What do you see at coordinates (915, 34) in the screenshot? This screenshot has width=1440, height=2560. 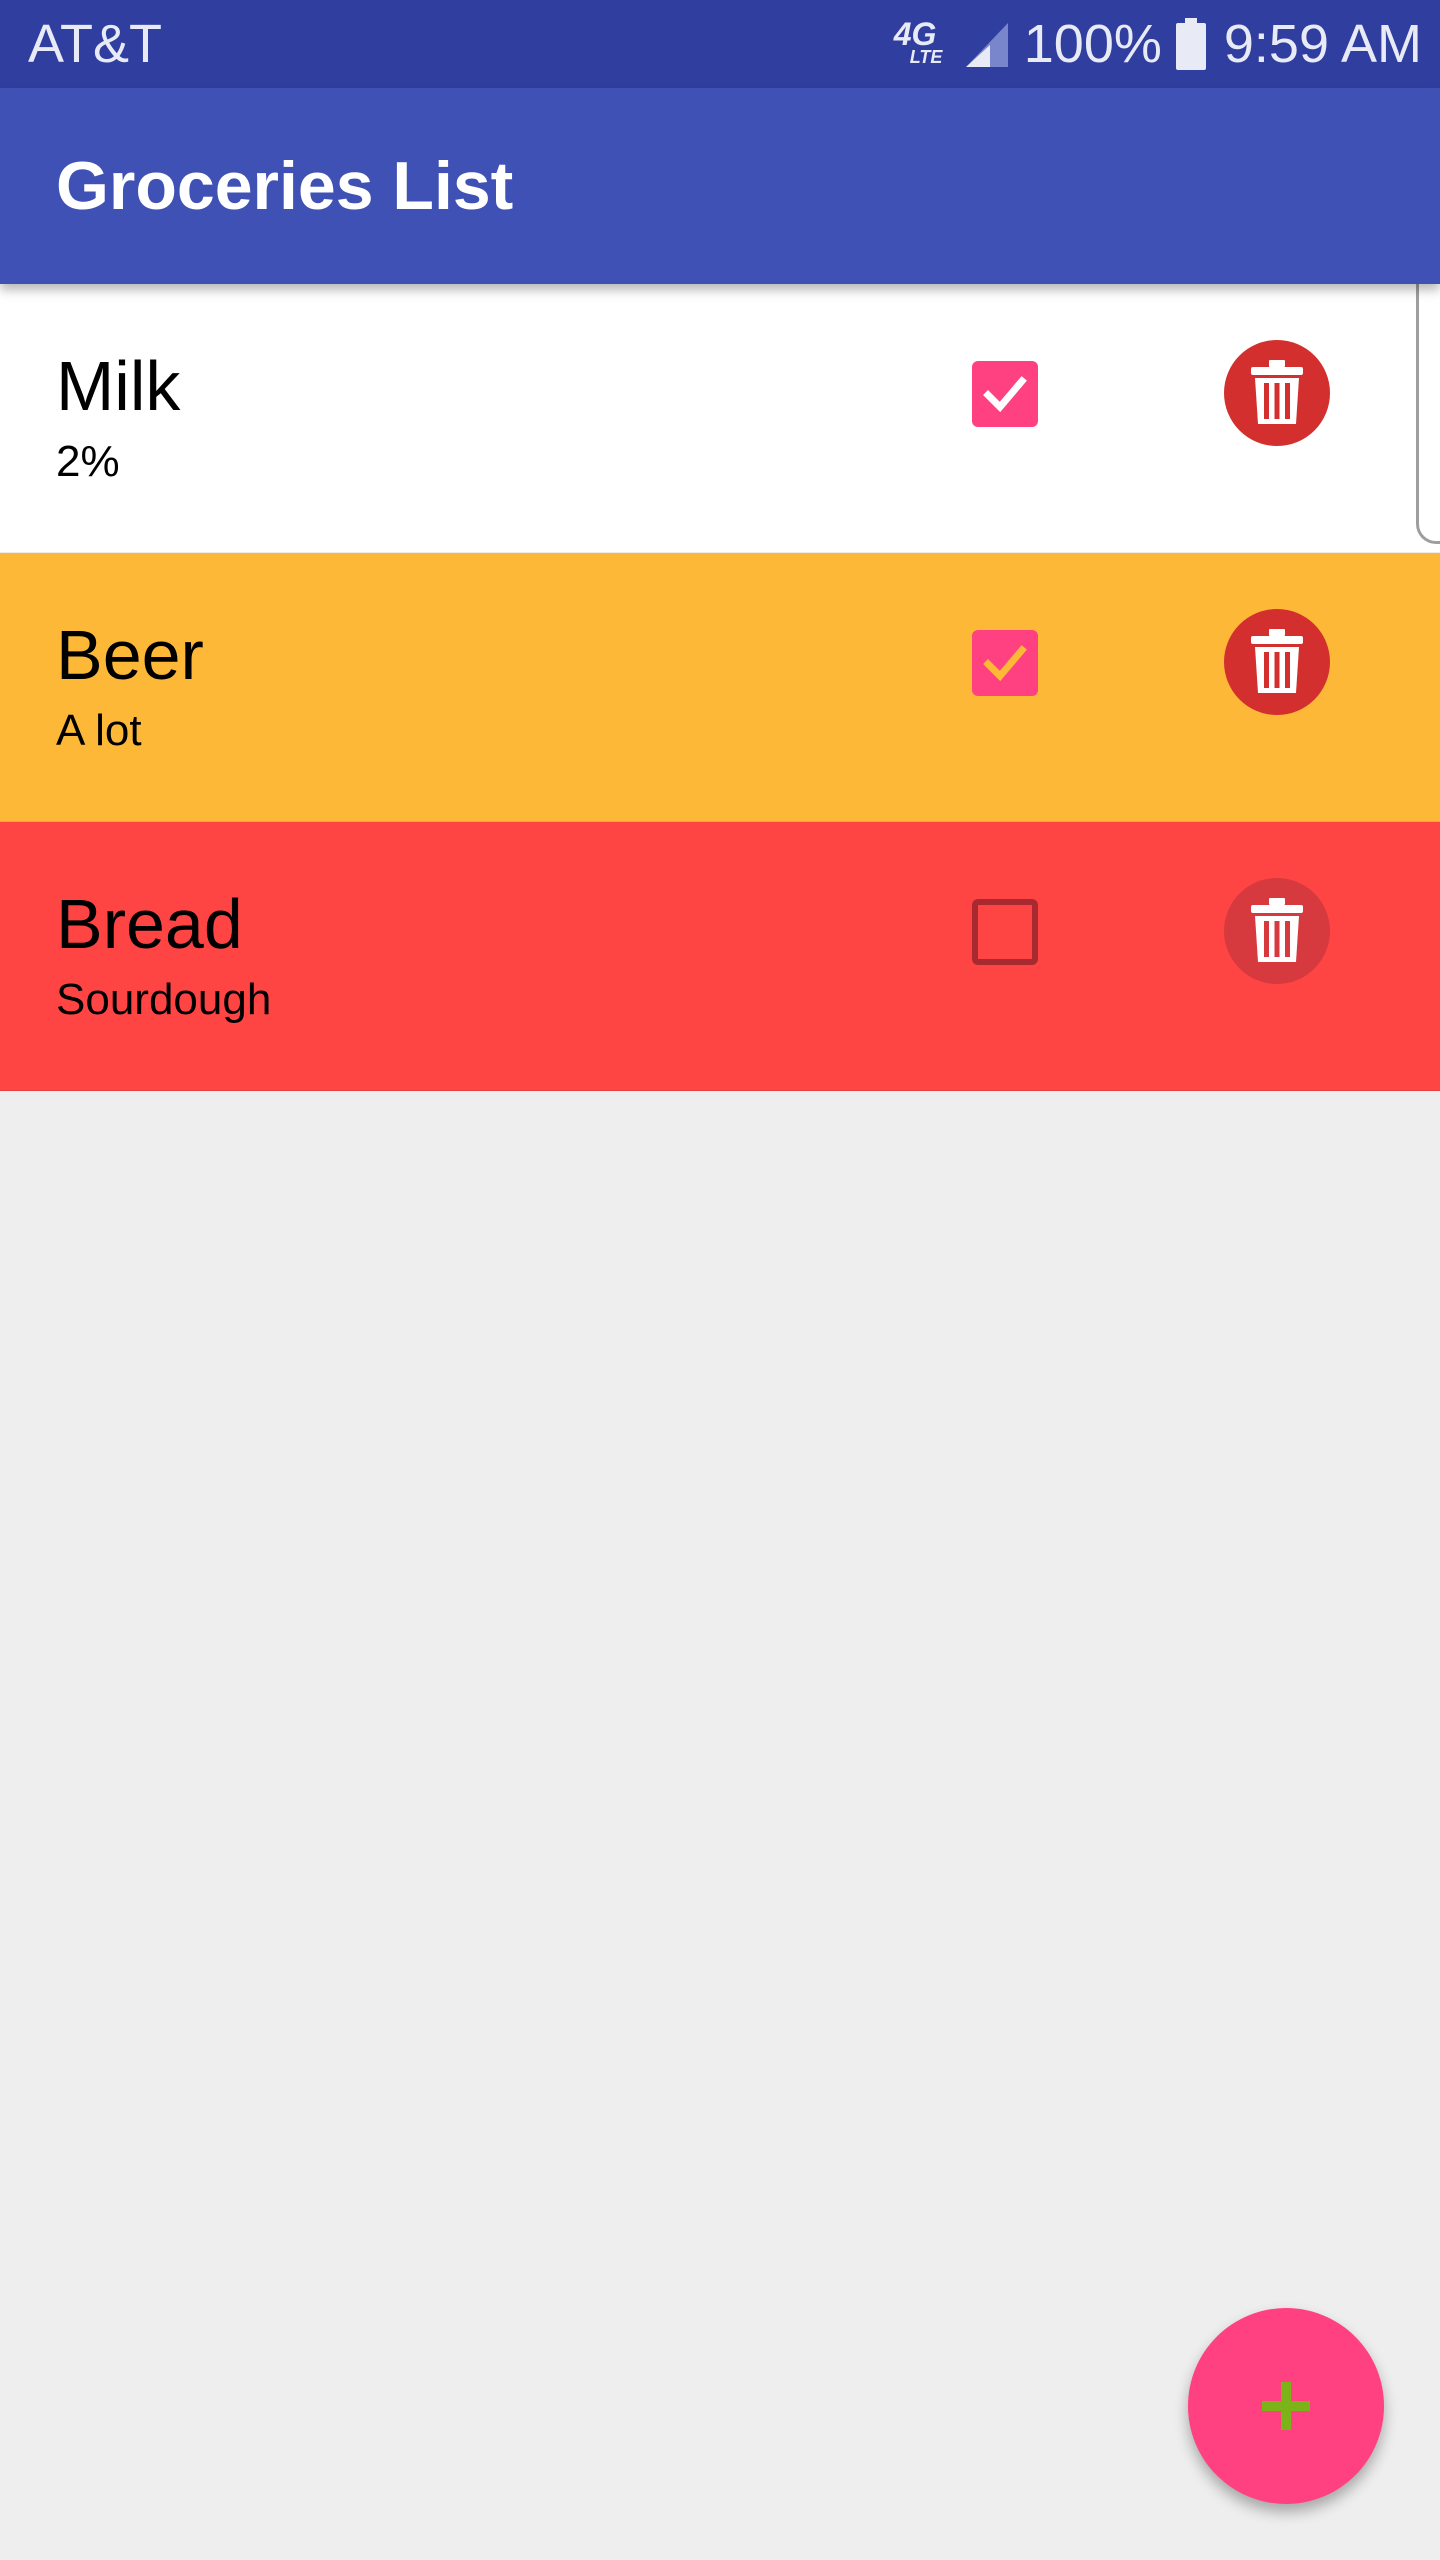 I see `network-type-label: 4G` at bounding box center [915, 34].